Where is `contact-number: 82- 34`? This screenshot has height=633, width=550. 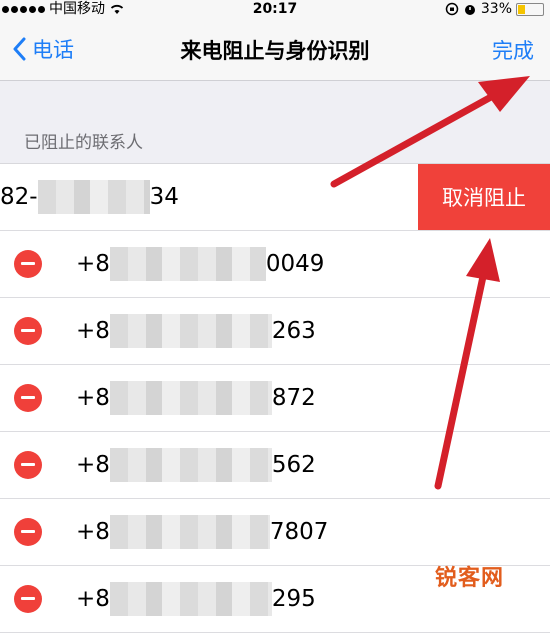
contact-number: 82- 34 is located at coordinates (89, 197).